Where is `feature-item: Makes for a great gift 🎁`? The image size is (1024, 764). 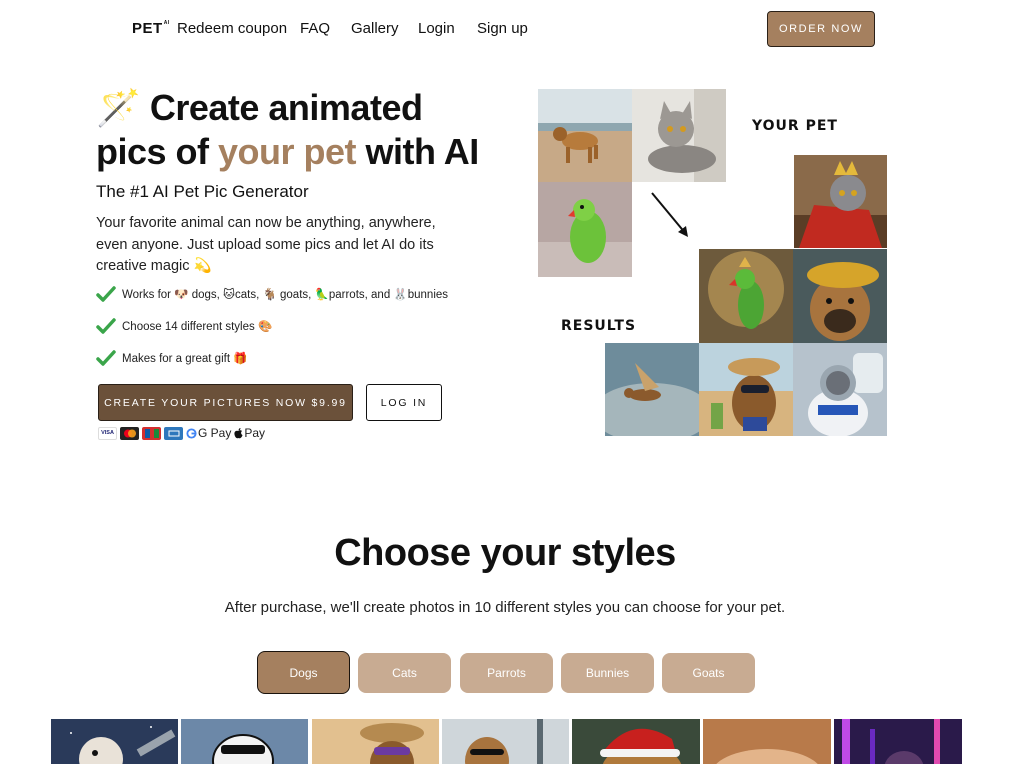
feature-item: Makes for a great gift 🎁 is located at coordinates (172, 358).